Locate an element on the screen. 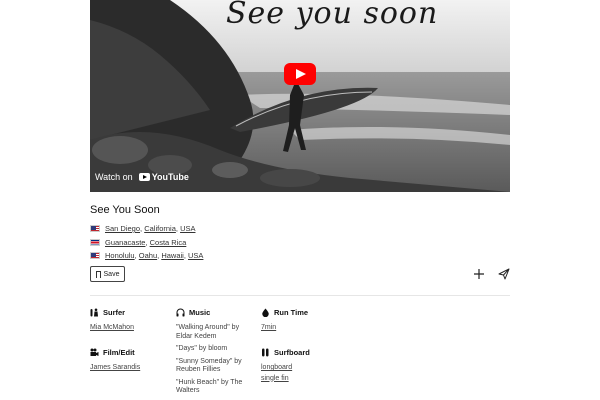  film-edit-label: Film/Edit is located at coordinates (119, 352).